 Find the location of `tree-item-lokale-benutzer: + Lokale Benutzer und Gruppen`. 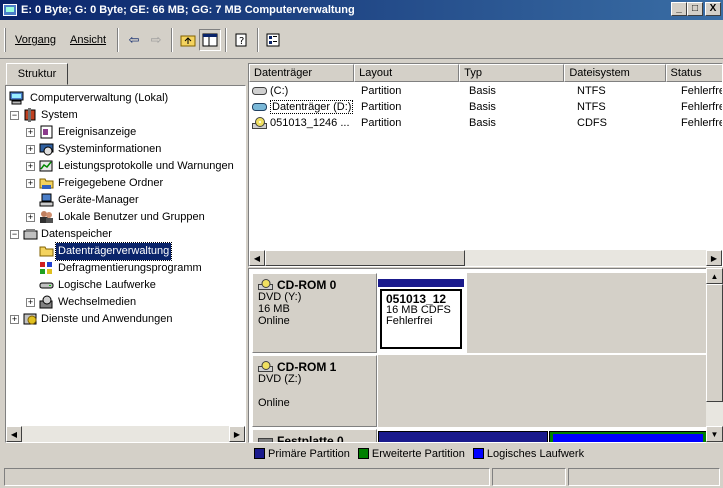

tree-item-lokale-benutzer: + Lokale Benutzer und Gruppen is located at coordinates (125, 217).